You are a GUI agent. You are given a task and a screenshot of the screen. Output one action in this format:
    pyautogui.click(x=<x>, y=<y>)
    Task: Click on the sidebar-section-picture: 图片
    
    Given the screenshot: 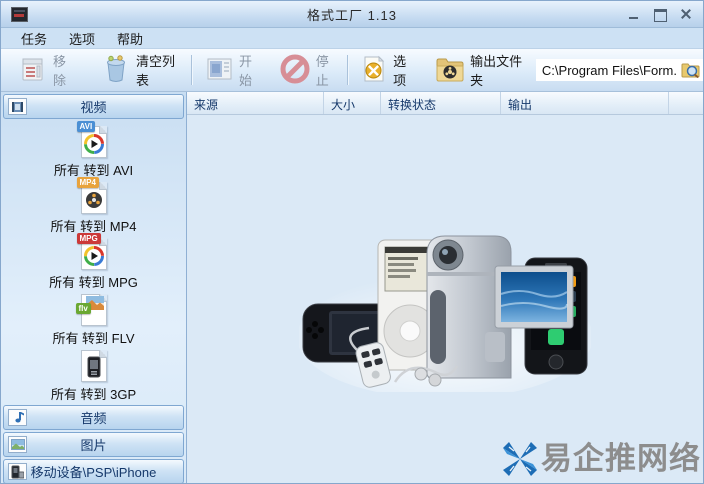 What is the action you would take?
    pyautogui.click(x=93, y=444)
    